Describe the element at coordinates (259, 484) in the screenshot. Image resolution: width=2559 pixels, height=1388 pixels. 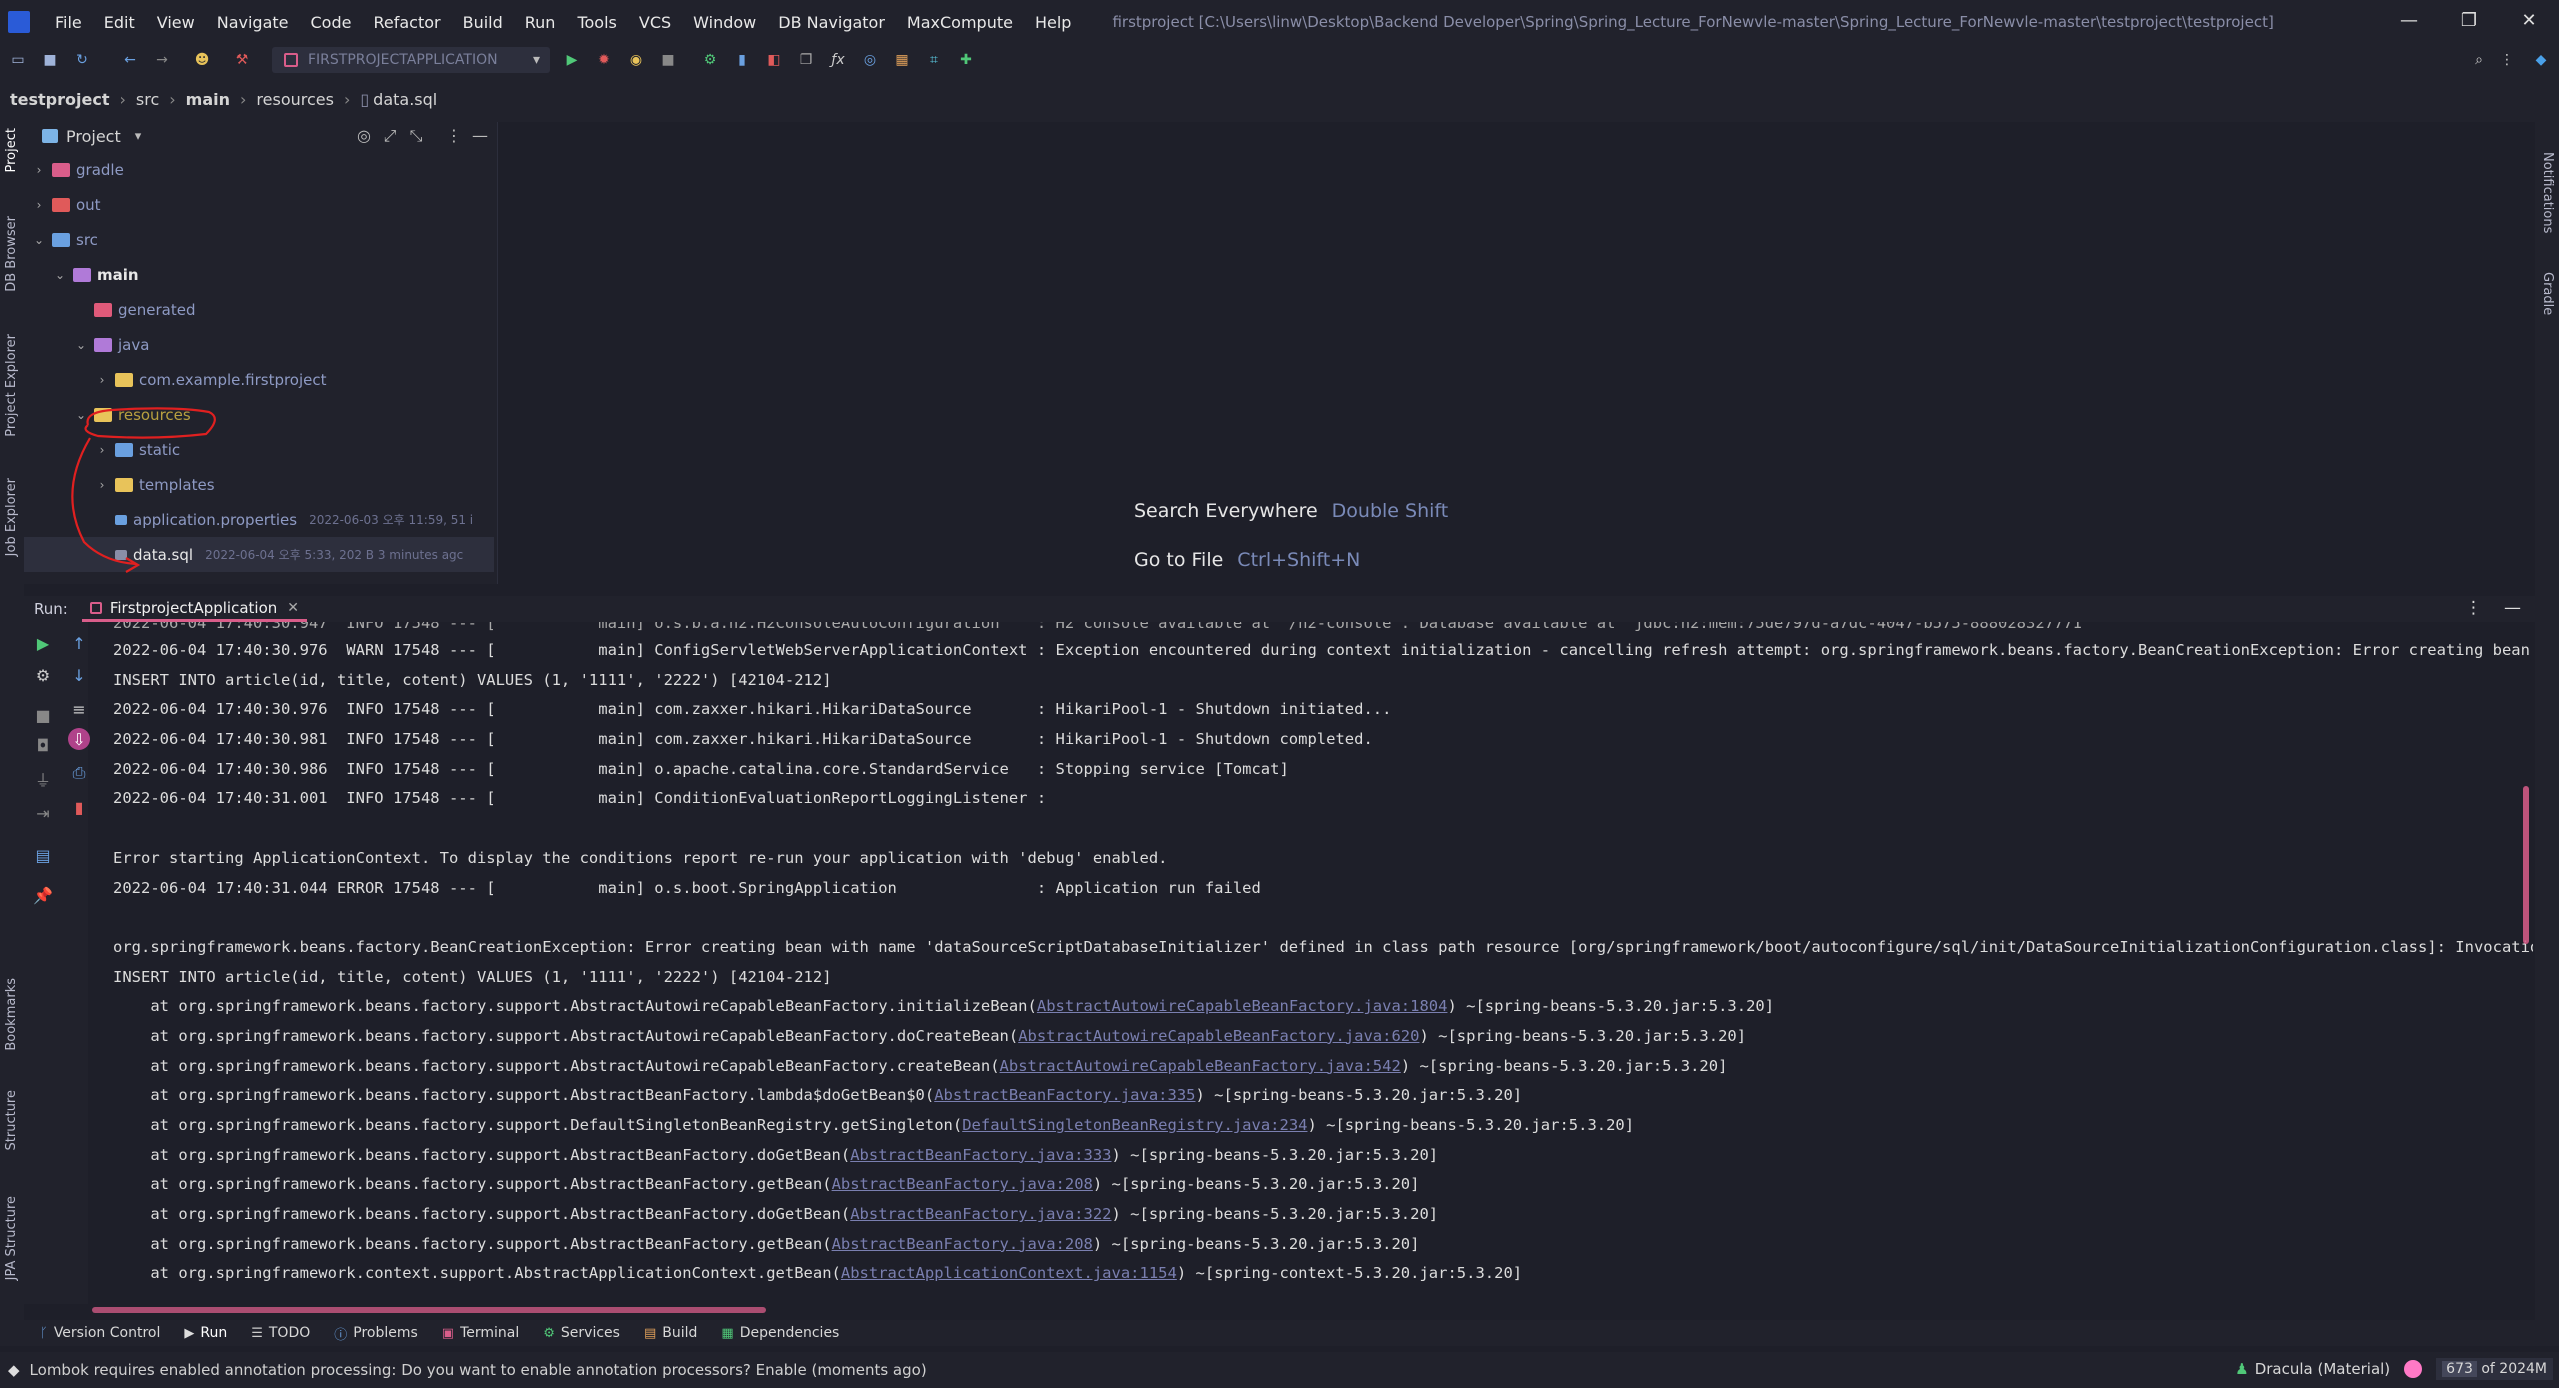
I see `tree-item-templates: › templates` at that location.